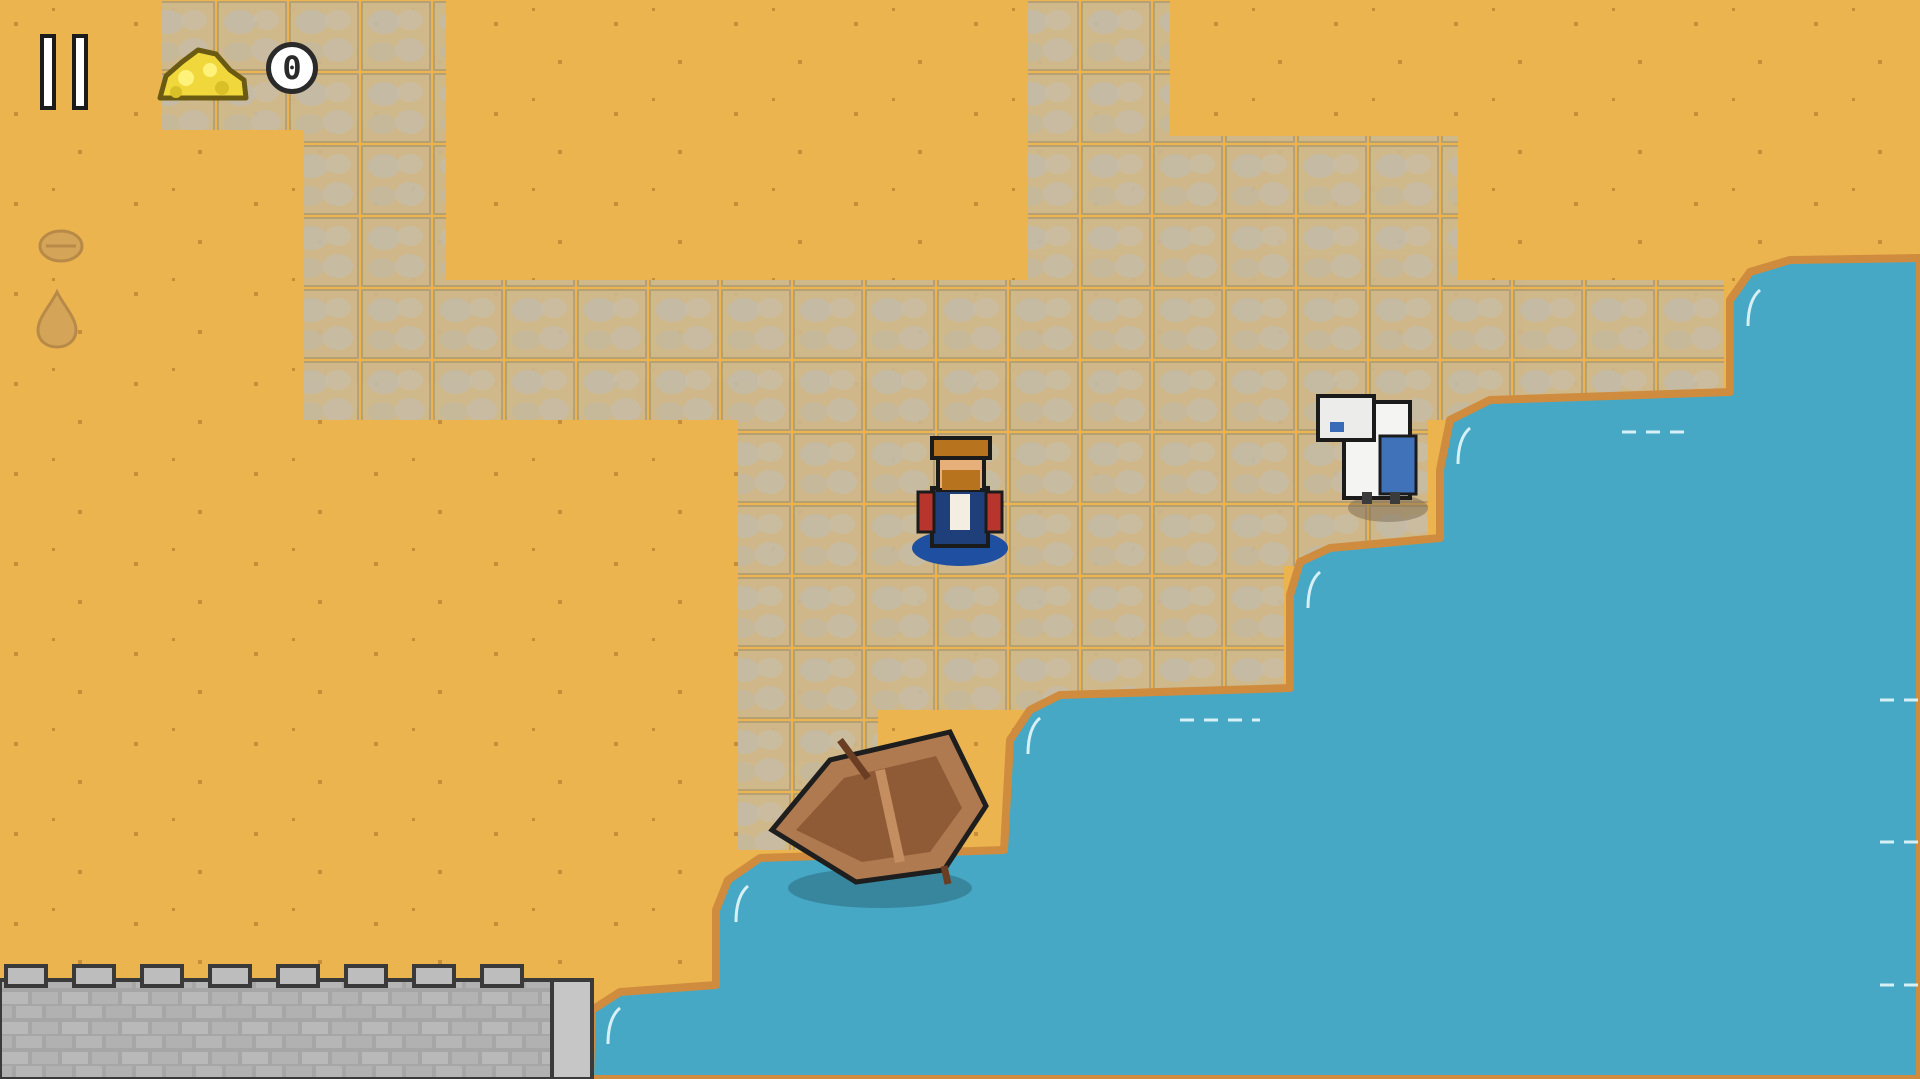 This screenshot has width=1920, height=1079. Describe the element at coordinates (203, 74) in the screenshot. I see `gold-pile-icon` at that location.